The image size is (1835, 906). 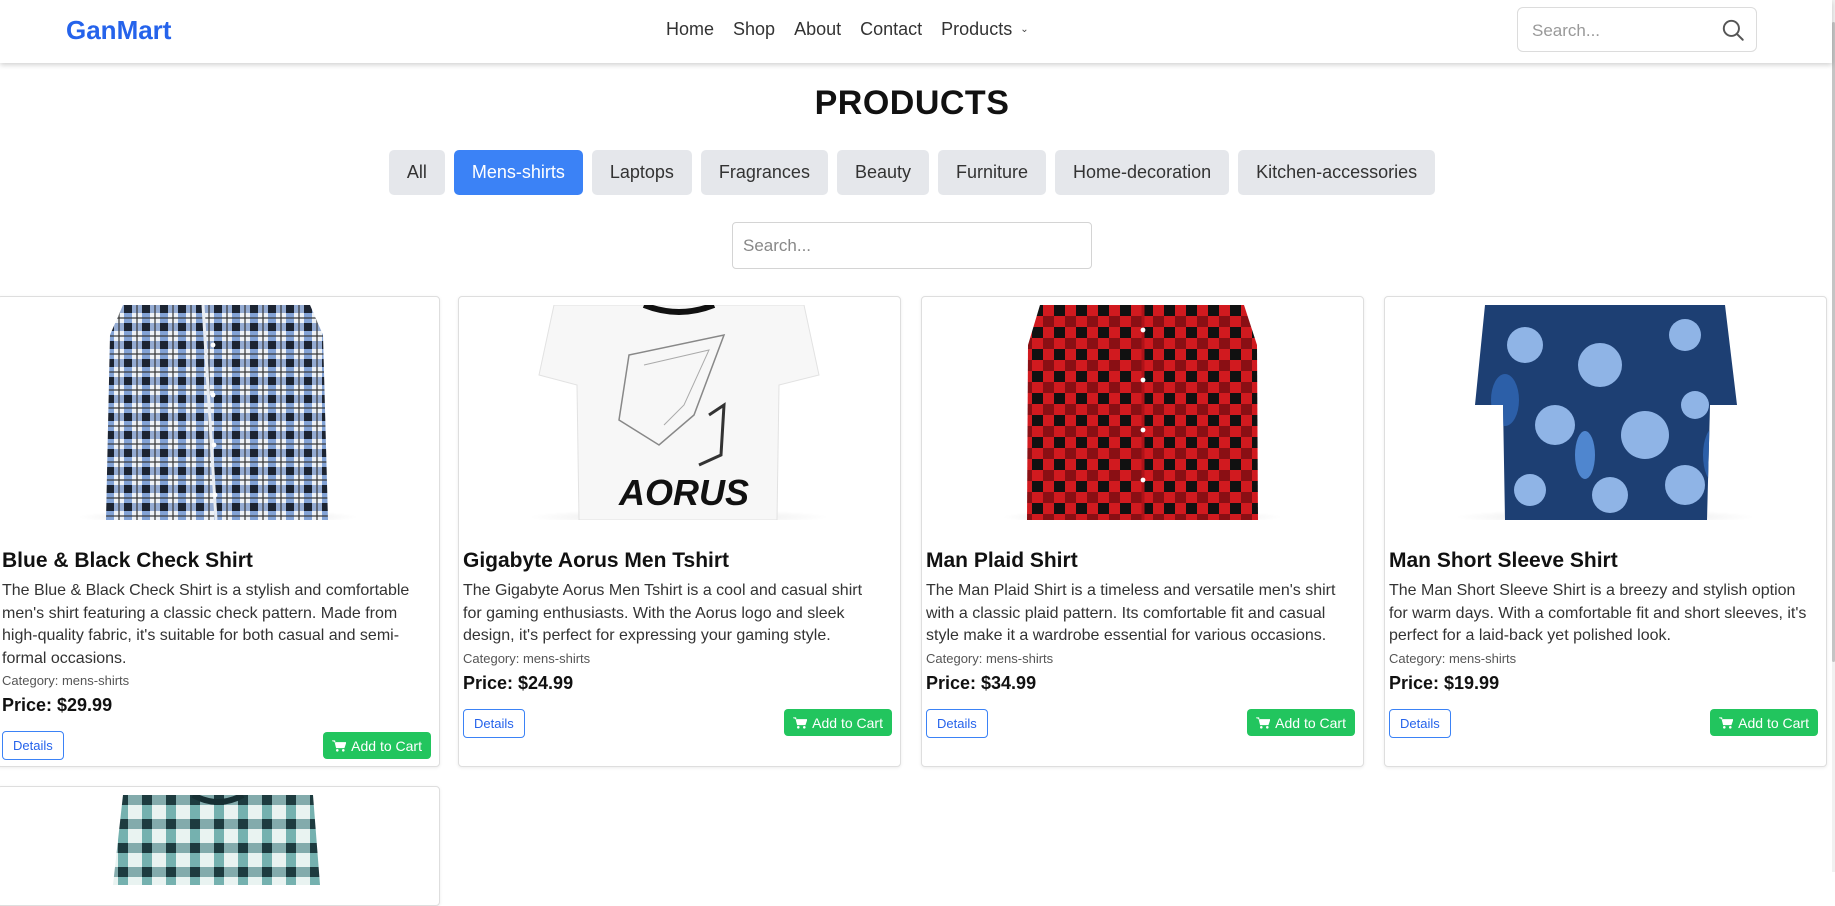 What do you see at coordinates (1444, 683) in the screenshot?
I see `product-price: Price: $19.99` at bounding box center [1444, 683].